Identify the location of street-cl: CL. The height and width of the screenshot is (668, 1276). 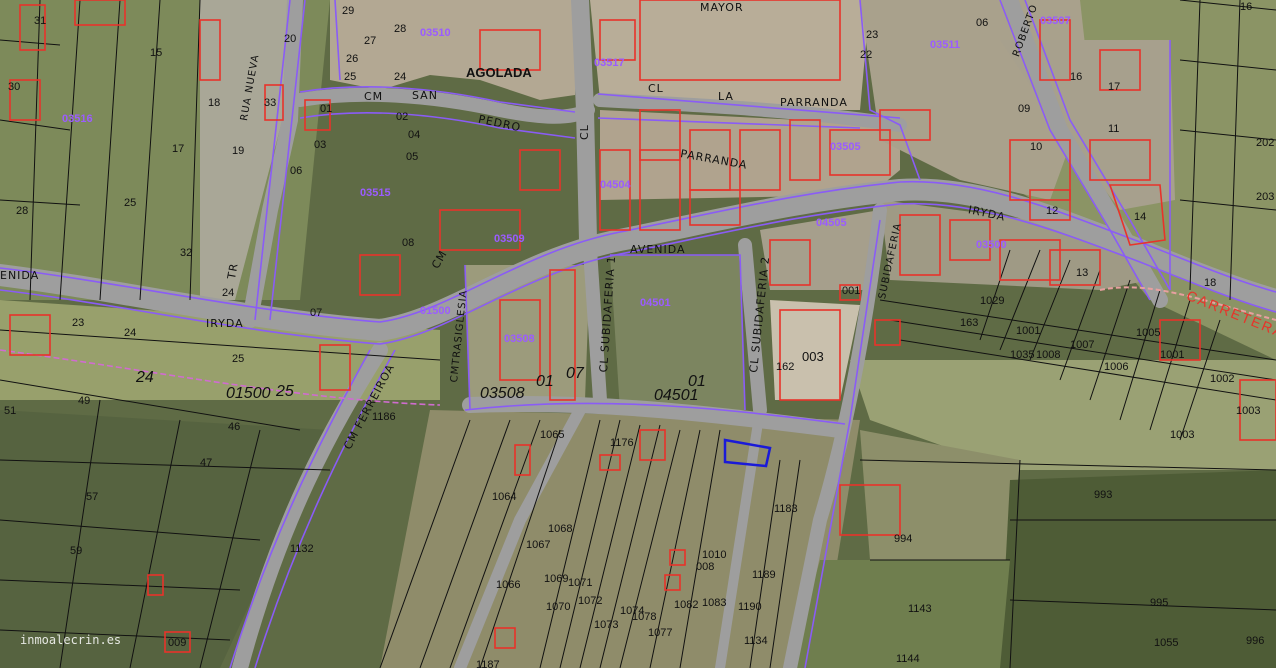
(656, 88).